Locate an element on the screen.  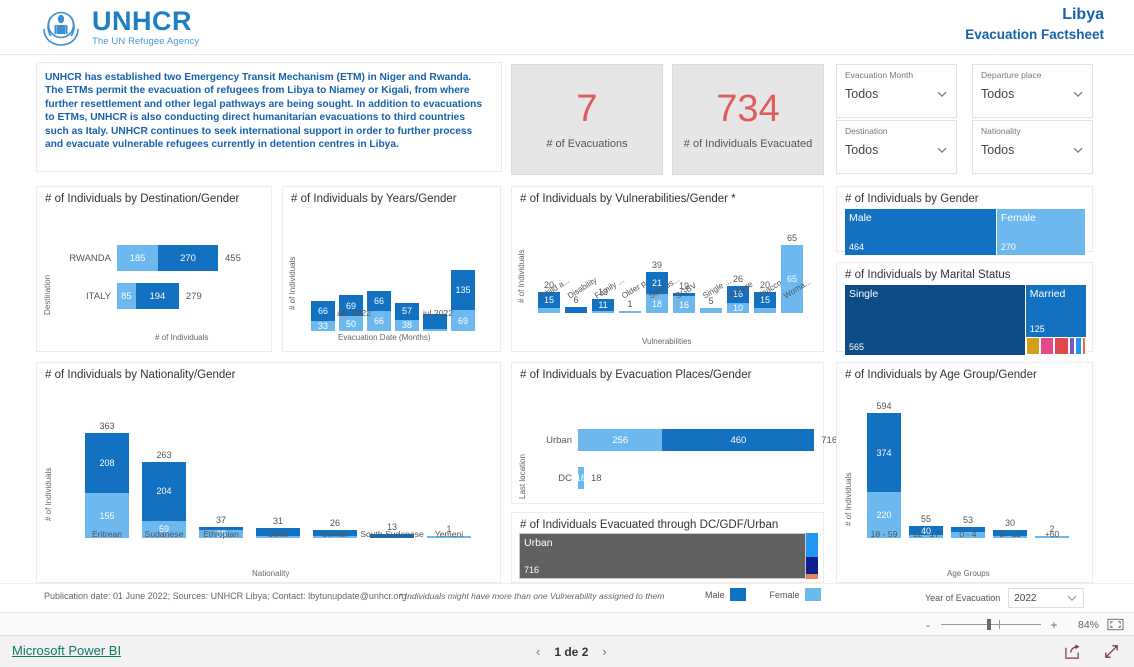
zoom-slider is located at coordinates (991, 624).